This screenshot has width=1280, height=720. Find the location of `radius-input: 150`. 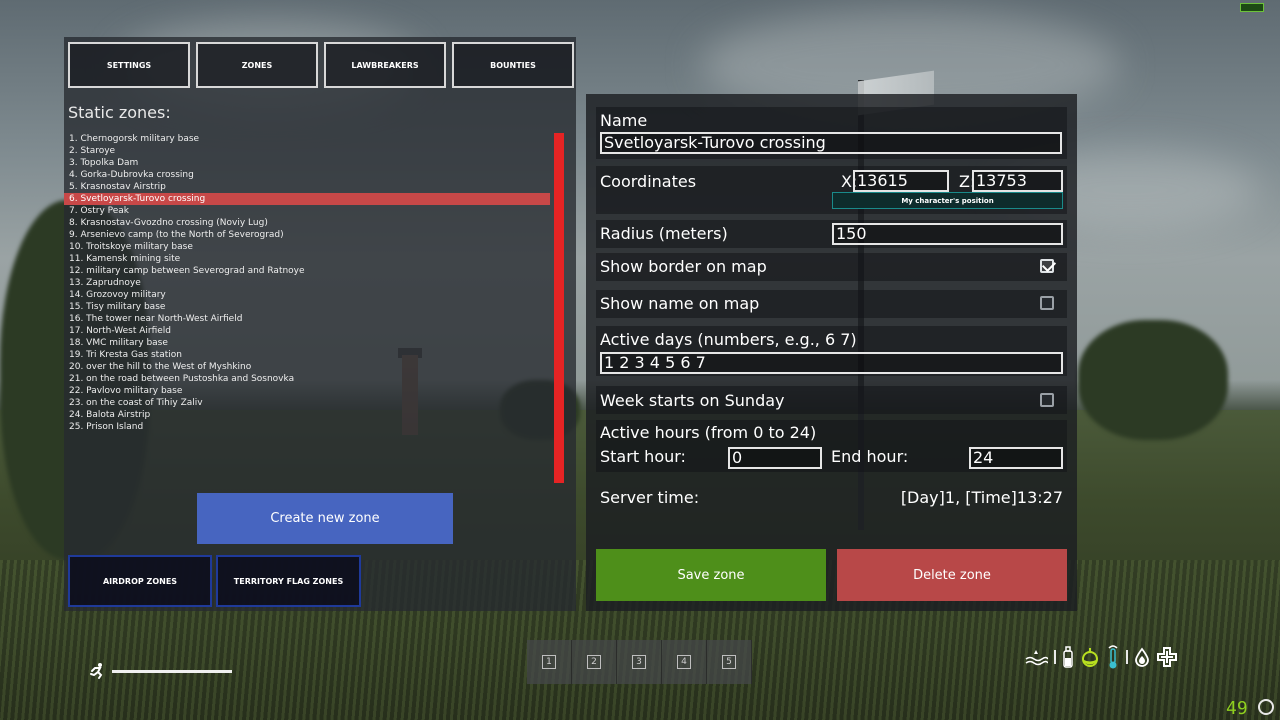

radius-input: 150 is located at coordinates (947, 234).